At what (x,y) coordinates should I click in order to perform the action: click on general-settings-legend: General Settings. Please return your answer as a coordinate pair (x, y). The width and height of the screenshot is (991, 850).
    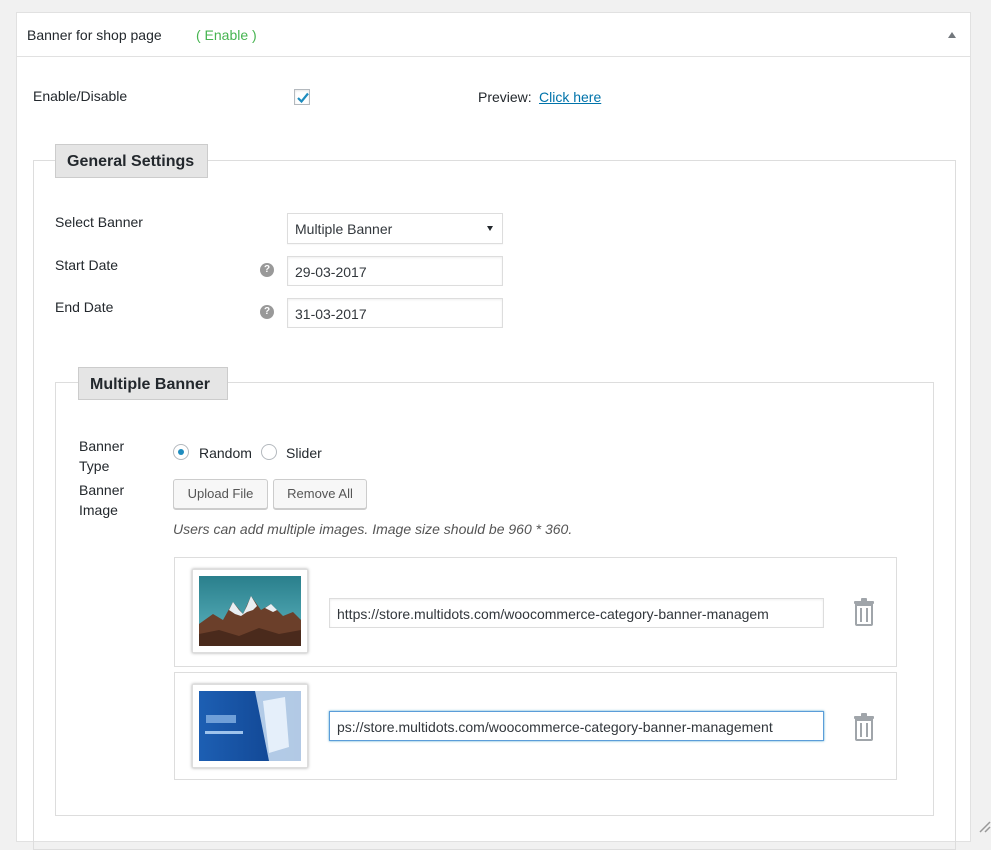
    Looking at the image, I should click on (131, 161).